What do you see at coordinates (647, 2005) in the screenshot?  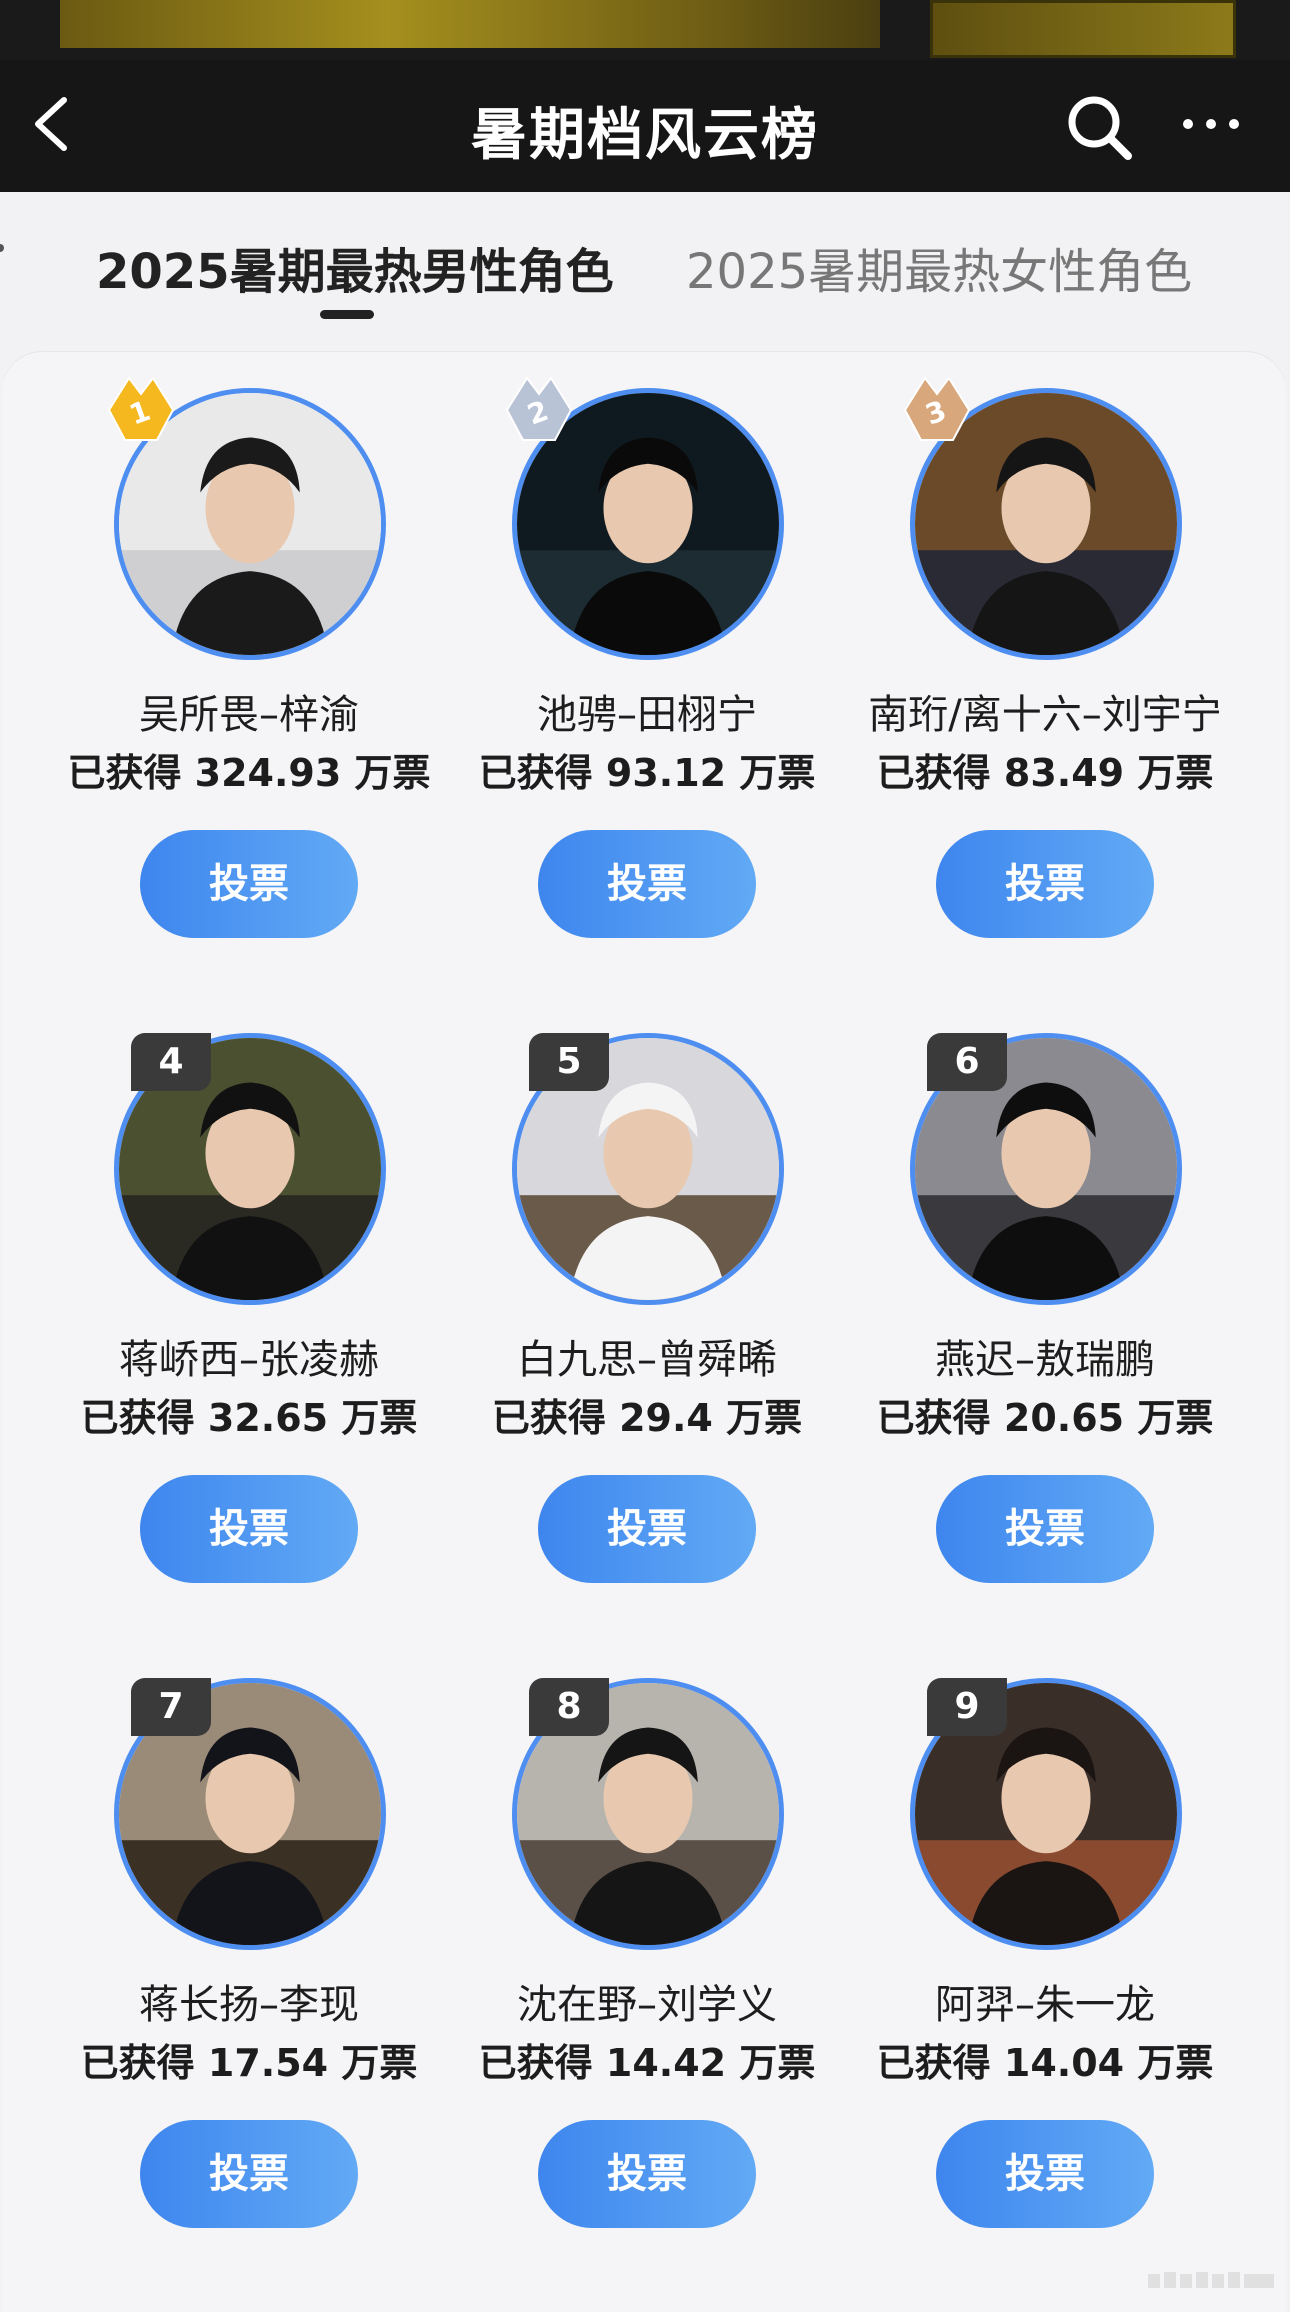 I see `candidate-name: 沈在野–刘学义` at bounding box center [647, 2005].